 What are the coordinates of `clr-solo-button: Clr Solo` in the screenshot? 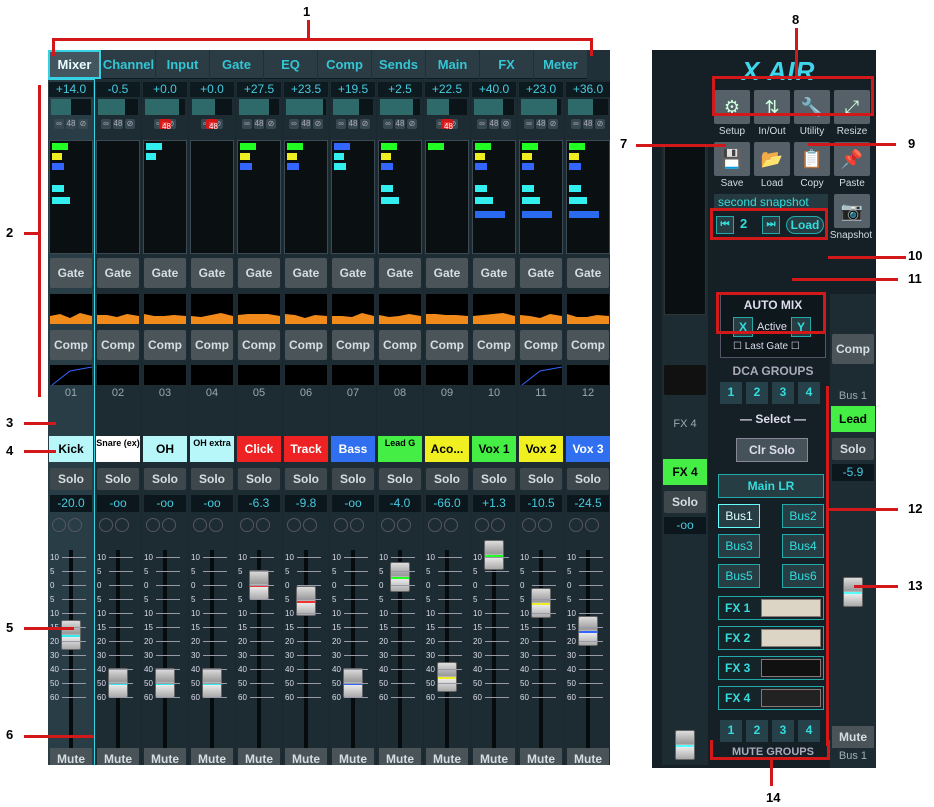 It's located at (772, 450).